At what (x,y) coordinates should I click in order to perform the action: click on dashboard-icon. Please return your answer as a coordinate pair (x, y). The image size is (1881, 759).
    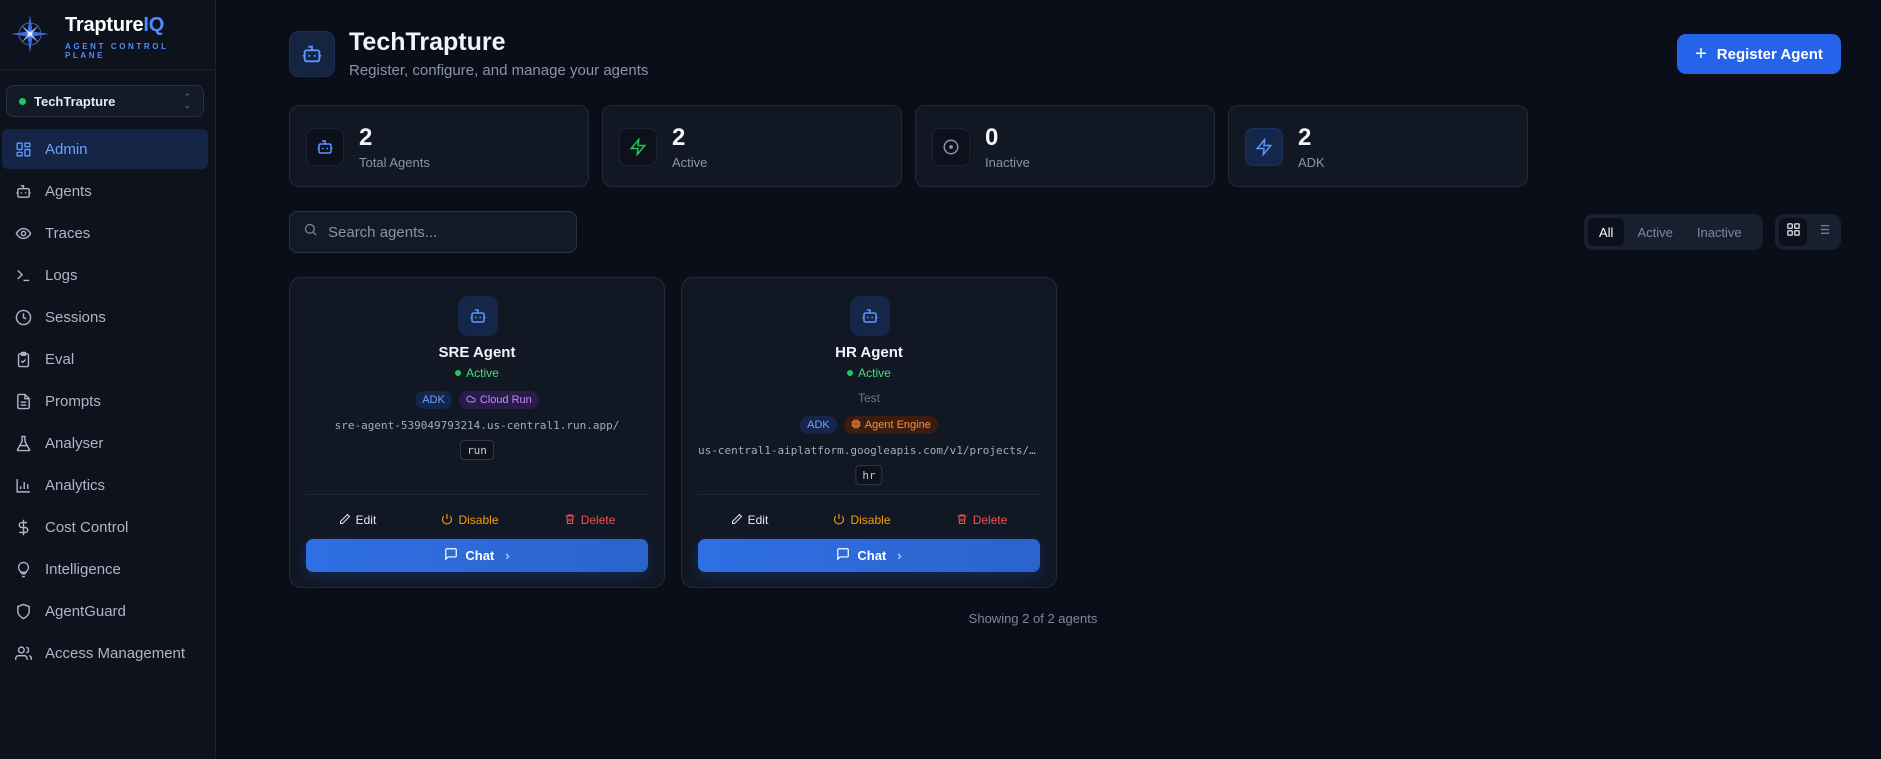
    Looking at the image, I should click on (23, 149).